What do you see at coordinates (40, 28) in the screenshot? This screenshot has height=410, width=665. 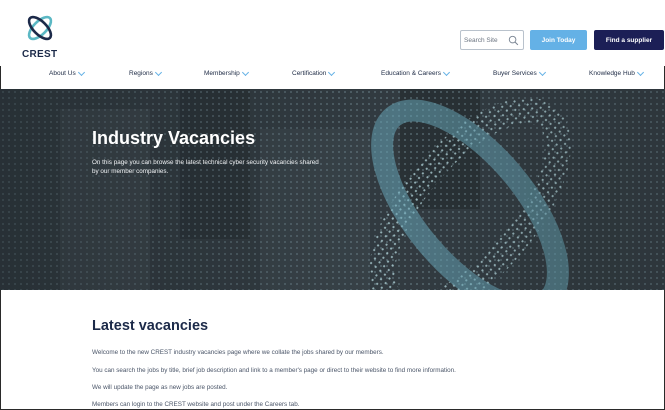 I see `crest-knot-icon` at bounding box center [40, 28].